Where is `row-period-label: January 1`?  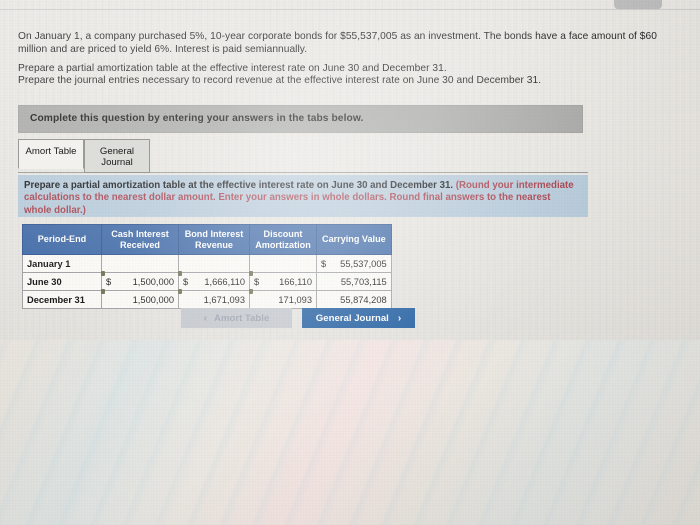 row-period-label: January 1 is located at coordinates (62, 263).